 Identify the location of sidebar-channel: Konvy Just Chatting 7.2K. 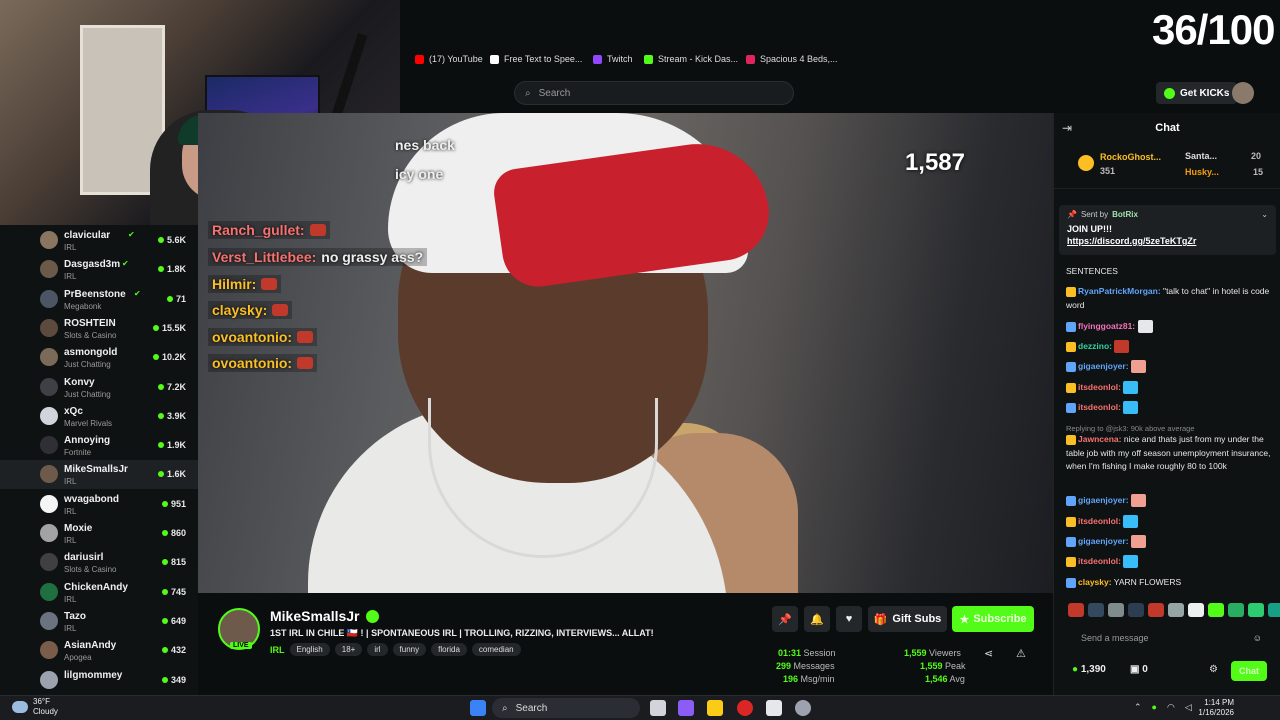
(99, 387).